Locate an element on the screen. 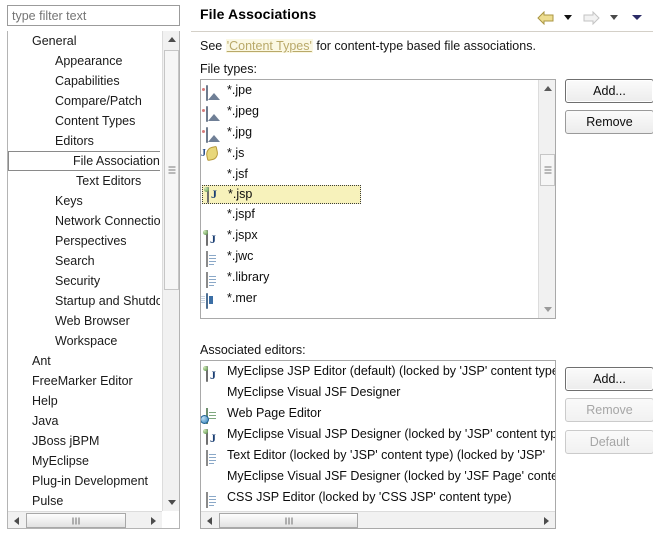 The image size is (653, 536). tree-item-label: Web Browser is located at coordinates (92, 321).